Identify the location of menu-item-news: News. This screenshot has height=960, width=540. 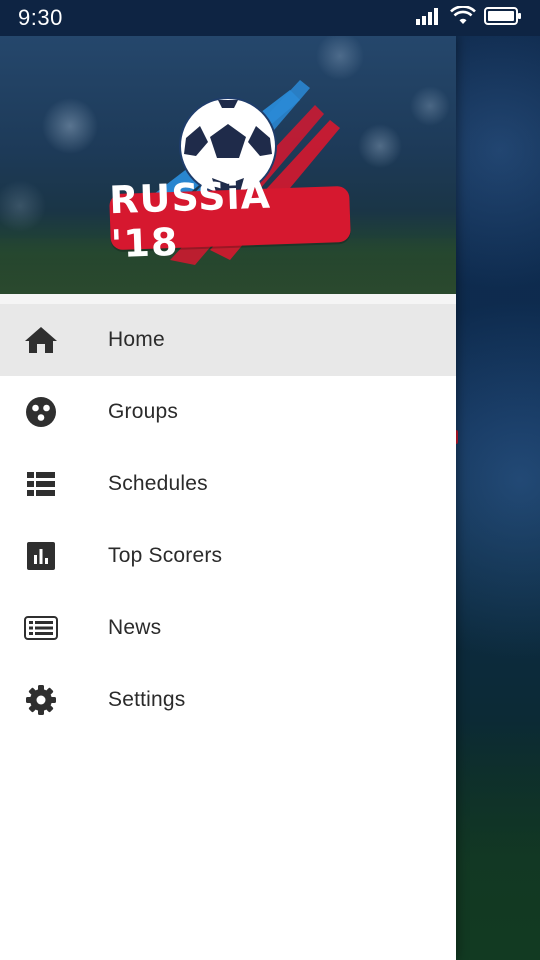
(228, 628).